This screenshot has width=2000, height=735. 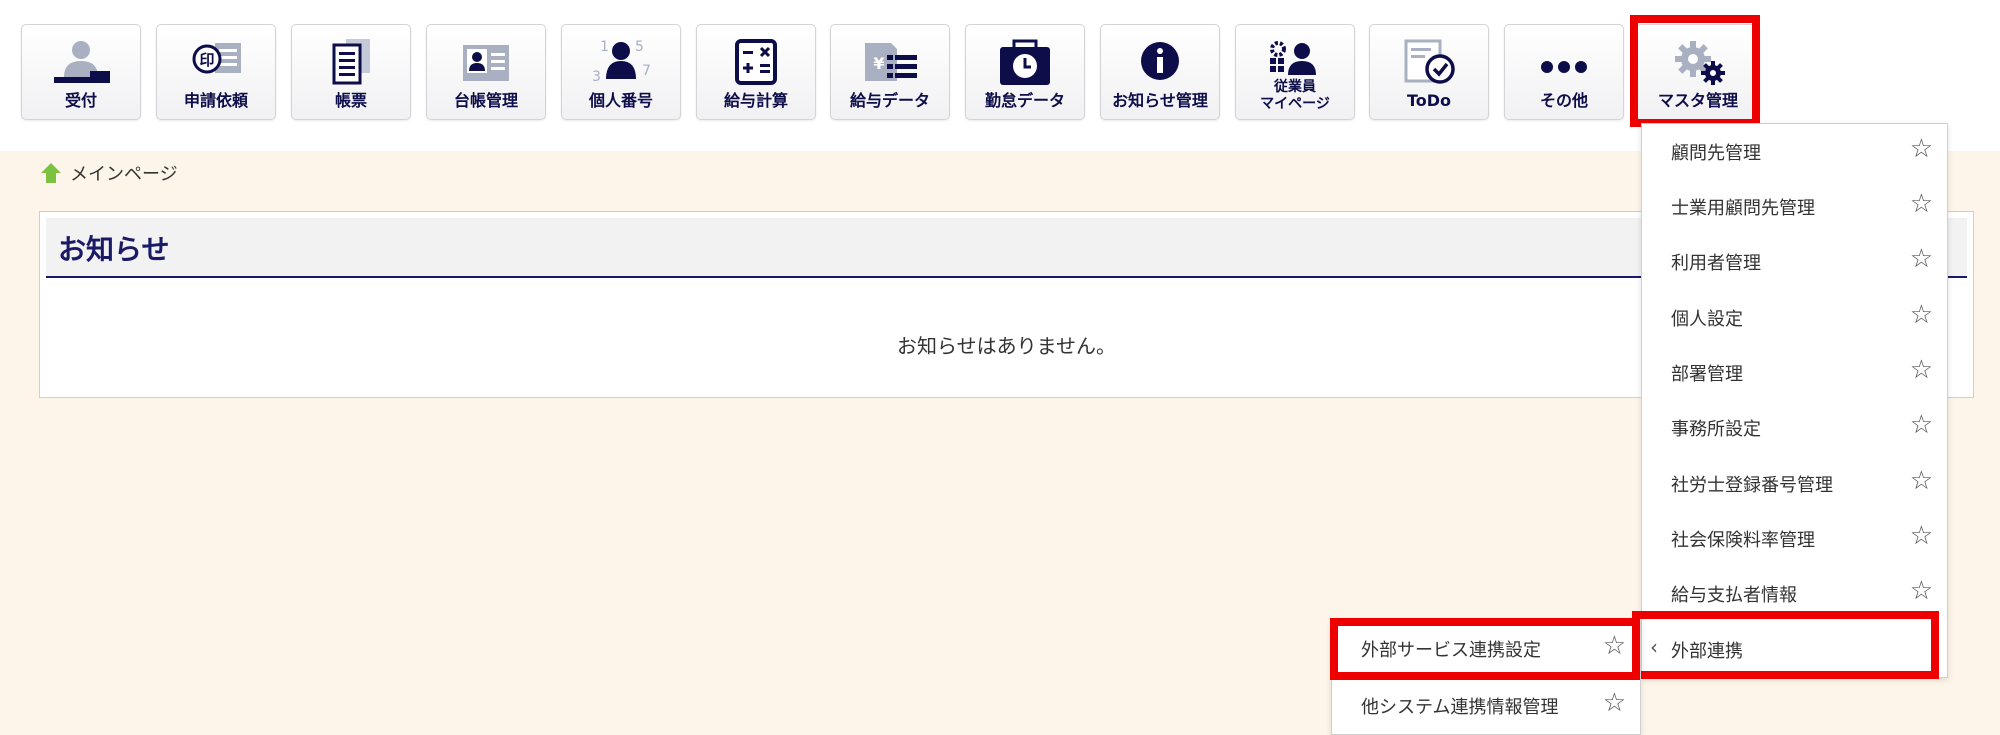 What do you see at coordinates (1451, 650) in the screenshot?
I see `menu-item-label: 外部サービス連携設定` at bounding box center [1451, 650].